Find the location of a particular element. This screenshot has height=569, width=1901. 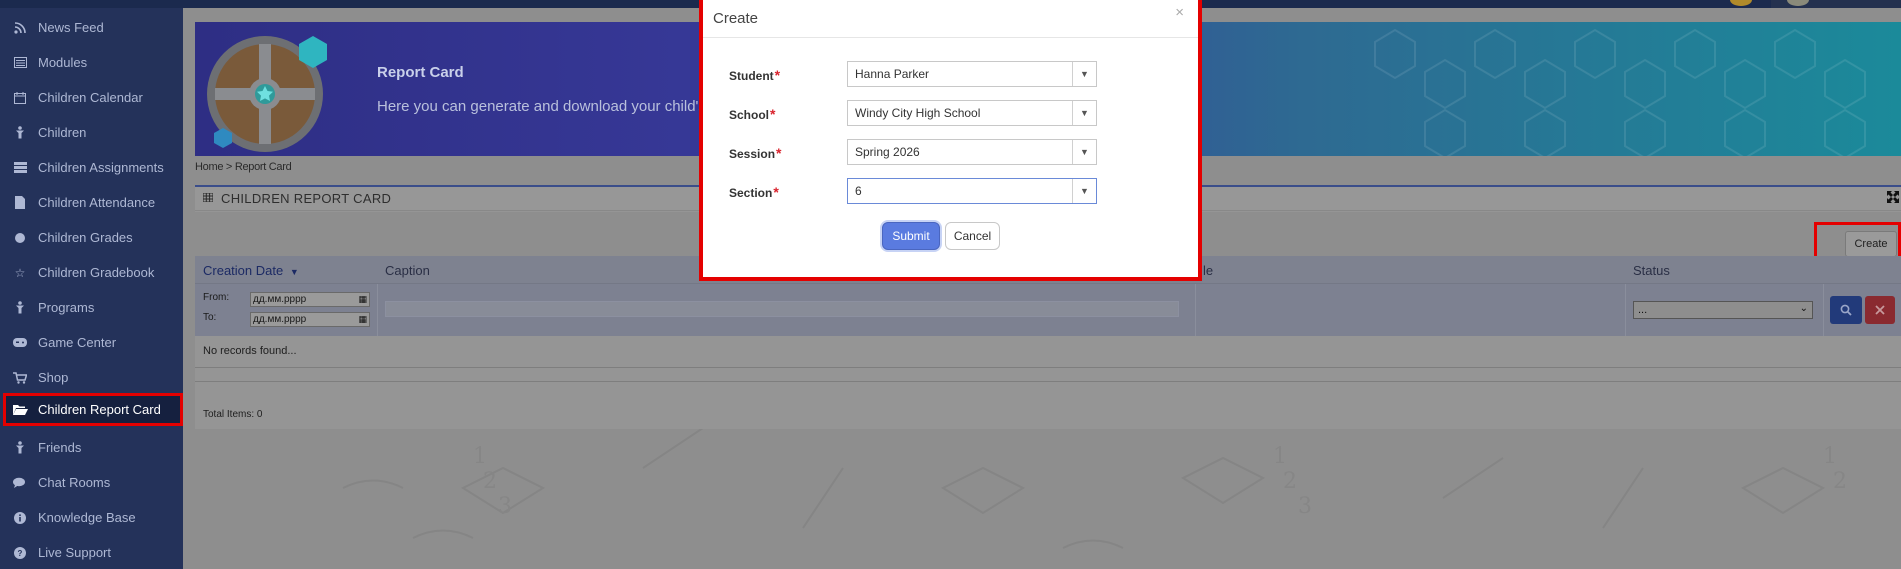

expand-icon is located at coordinates (1893, 198).